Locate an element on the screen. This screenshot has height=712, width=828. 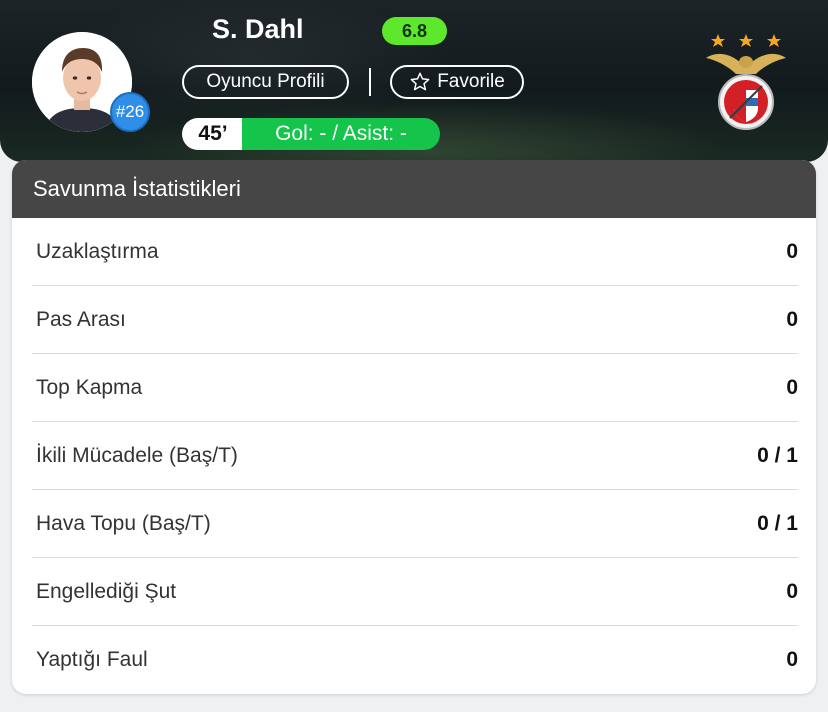
player-name: S. Dahl is located at coordinates (258, 29).